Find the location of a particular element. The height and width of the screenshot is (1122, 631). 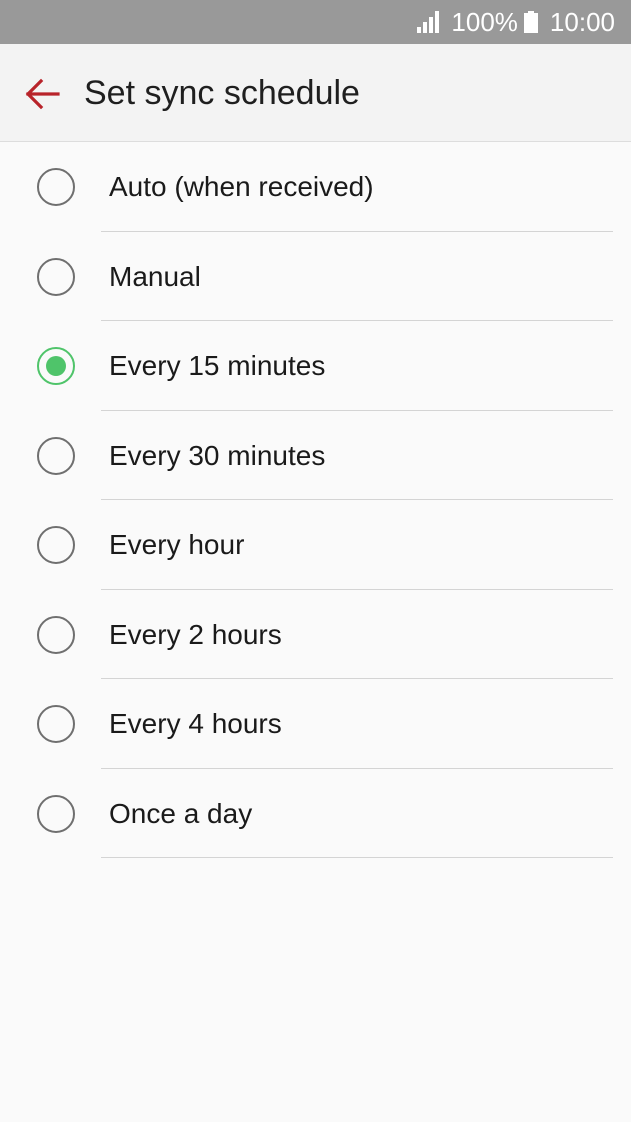

battery-percent: 100% is located at coordinates (484, 22).